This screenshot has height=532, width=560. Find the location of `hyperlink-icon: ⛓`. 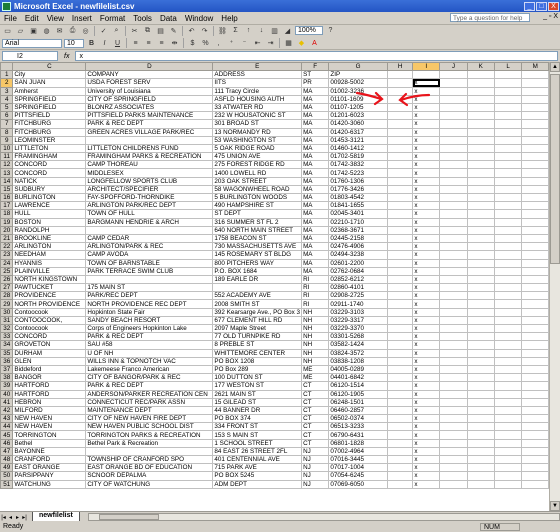

hyperlink-icon: ⛓ is located at coordinates (222, 31).